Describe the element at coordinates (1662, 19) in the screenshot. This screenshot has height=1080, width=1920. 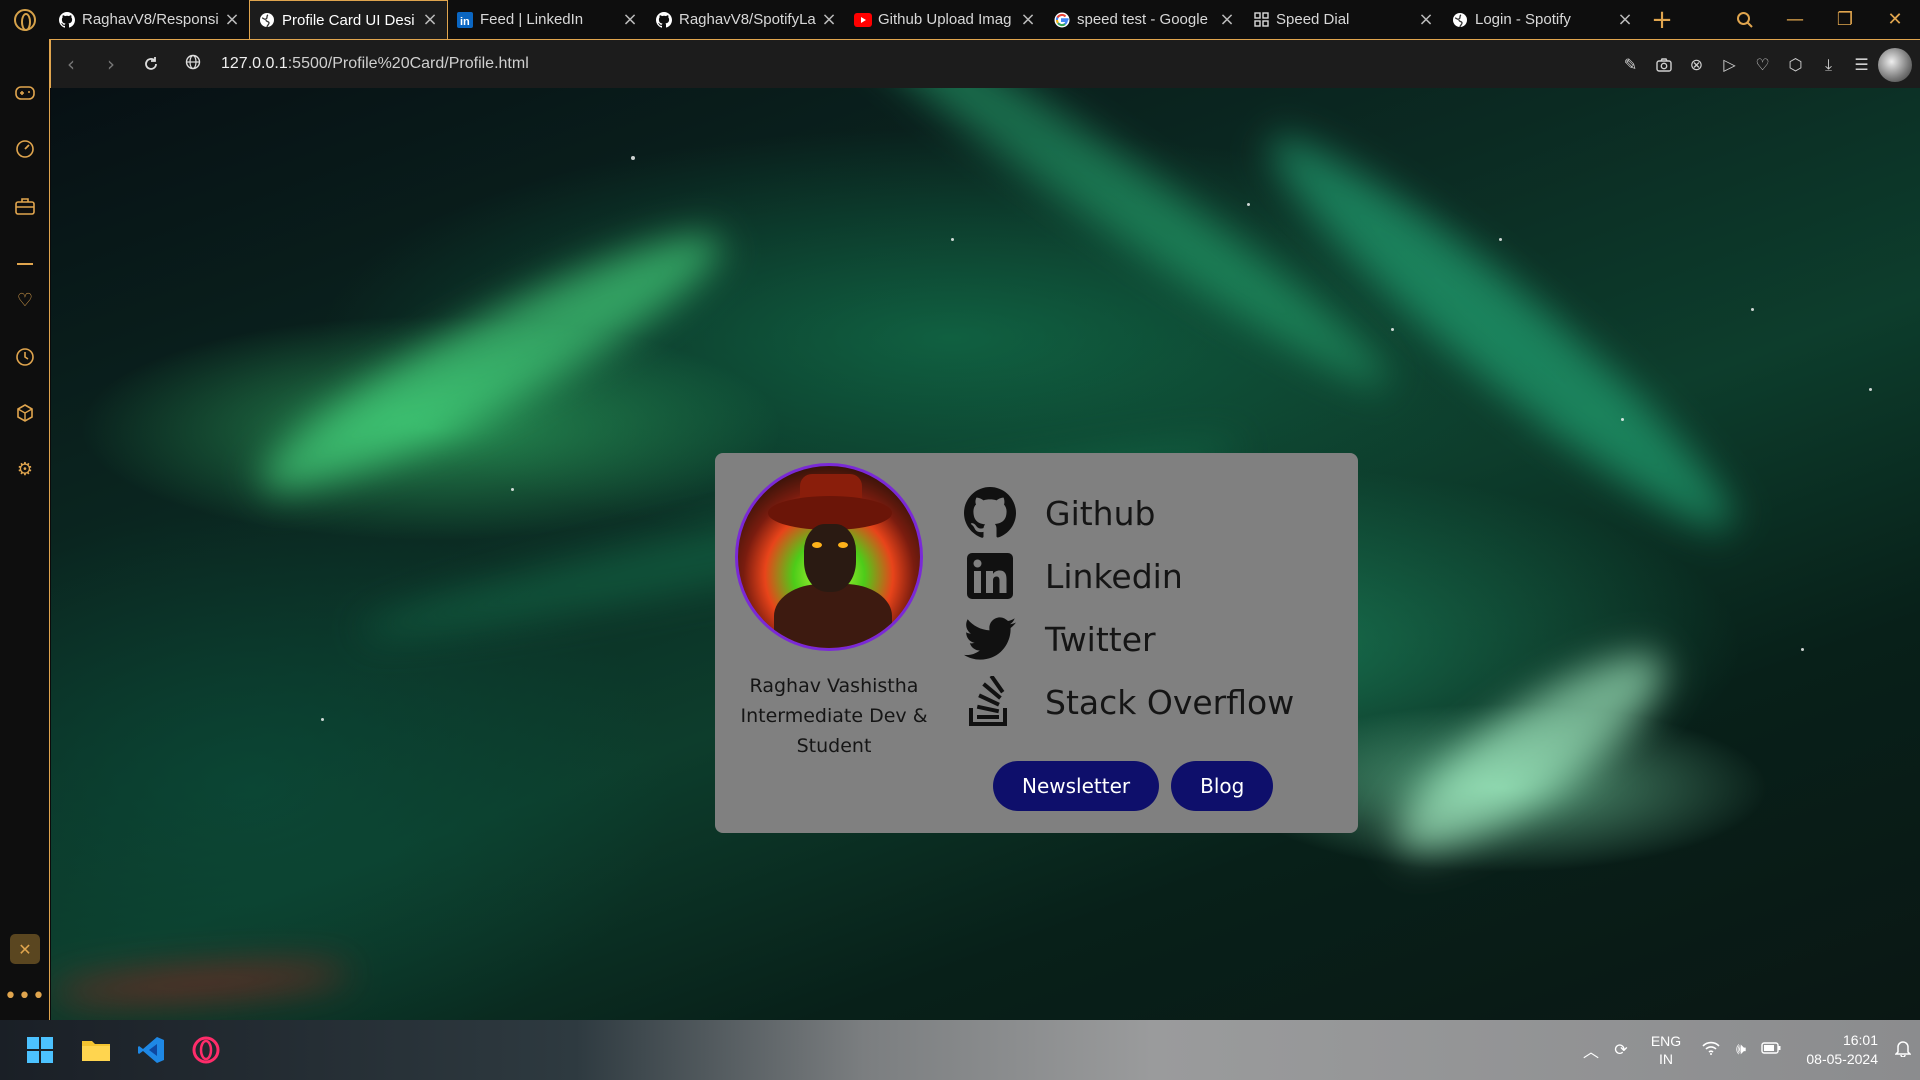
I see `new-tab-button: +` at that location.